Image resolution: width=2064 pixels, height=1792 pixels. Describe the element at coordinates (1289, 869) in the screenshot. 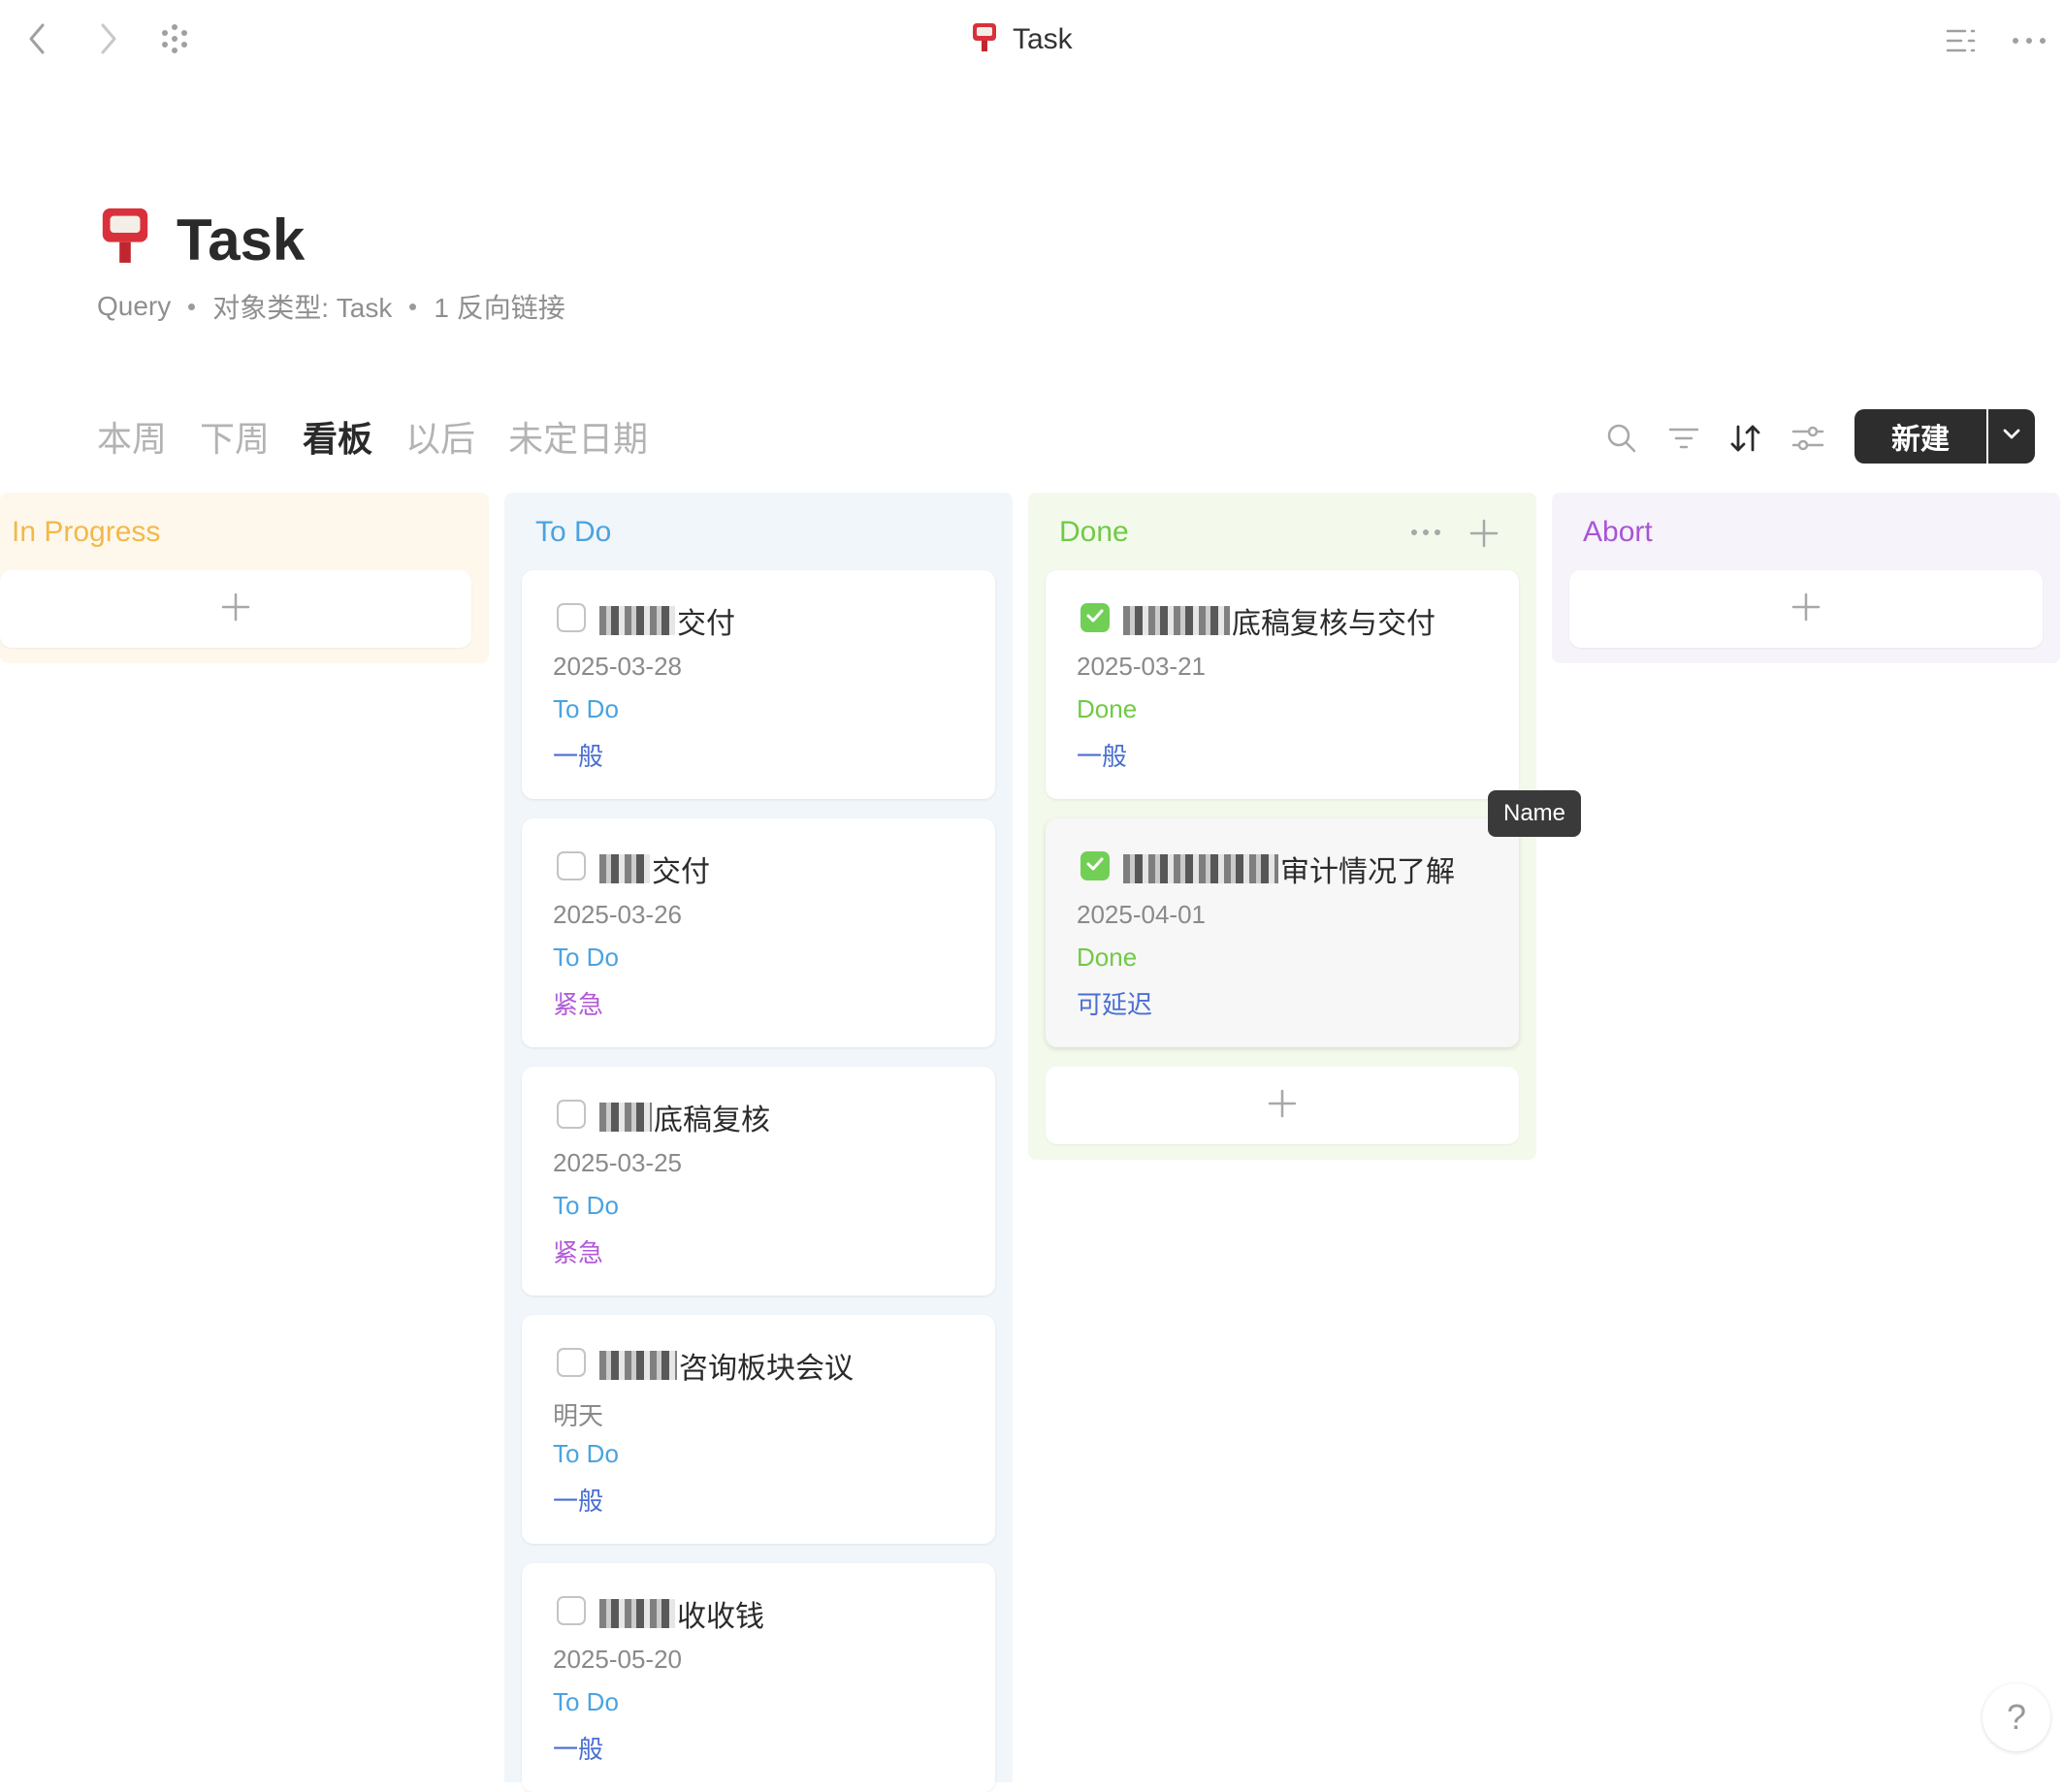

I see `task-name: 审计情况了解` at that location.